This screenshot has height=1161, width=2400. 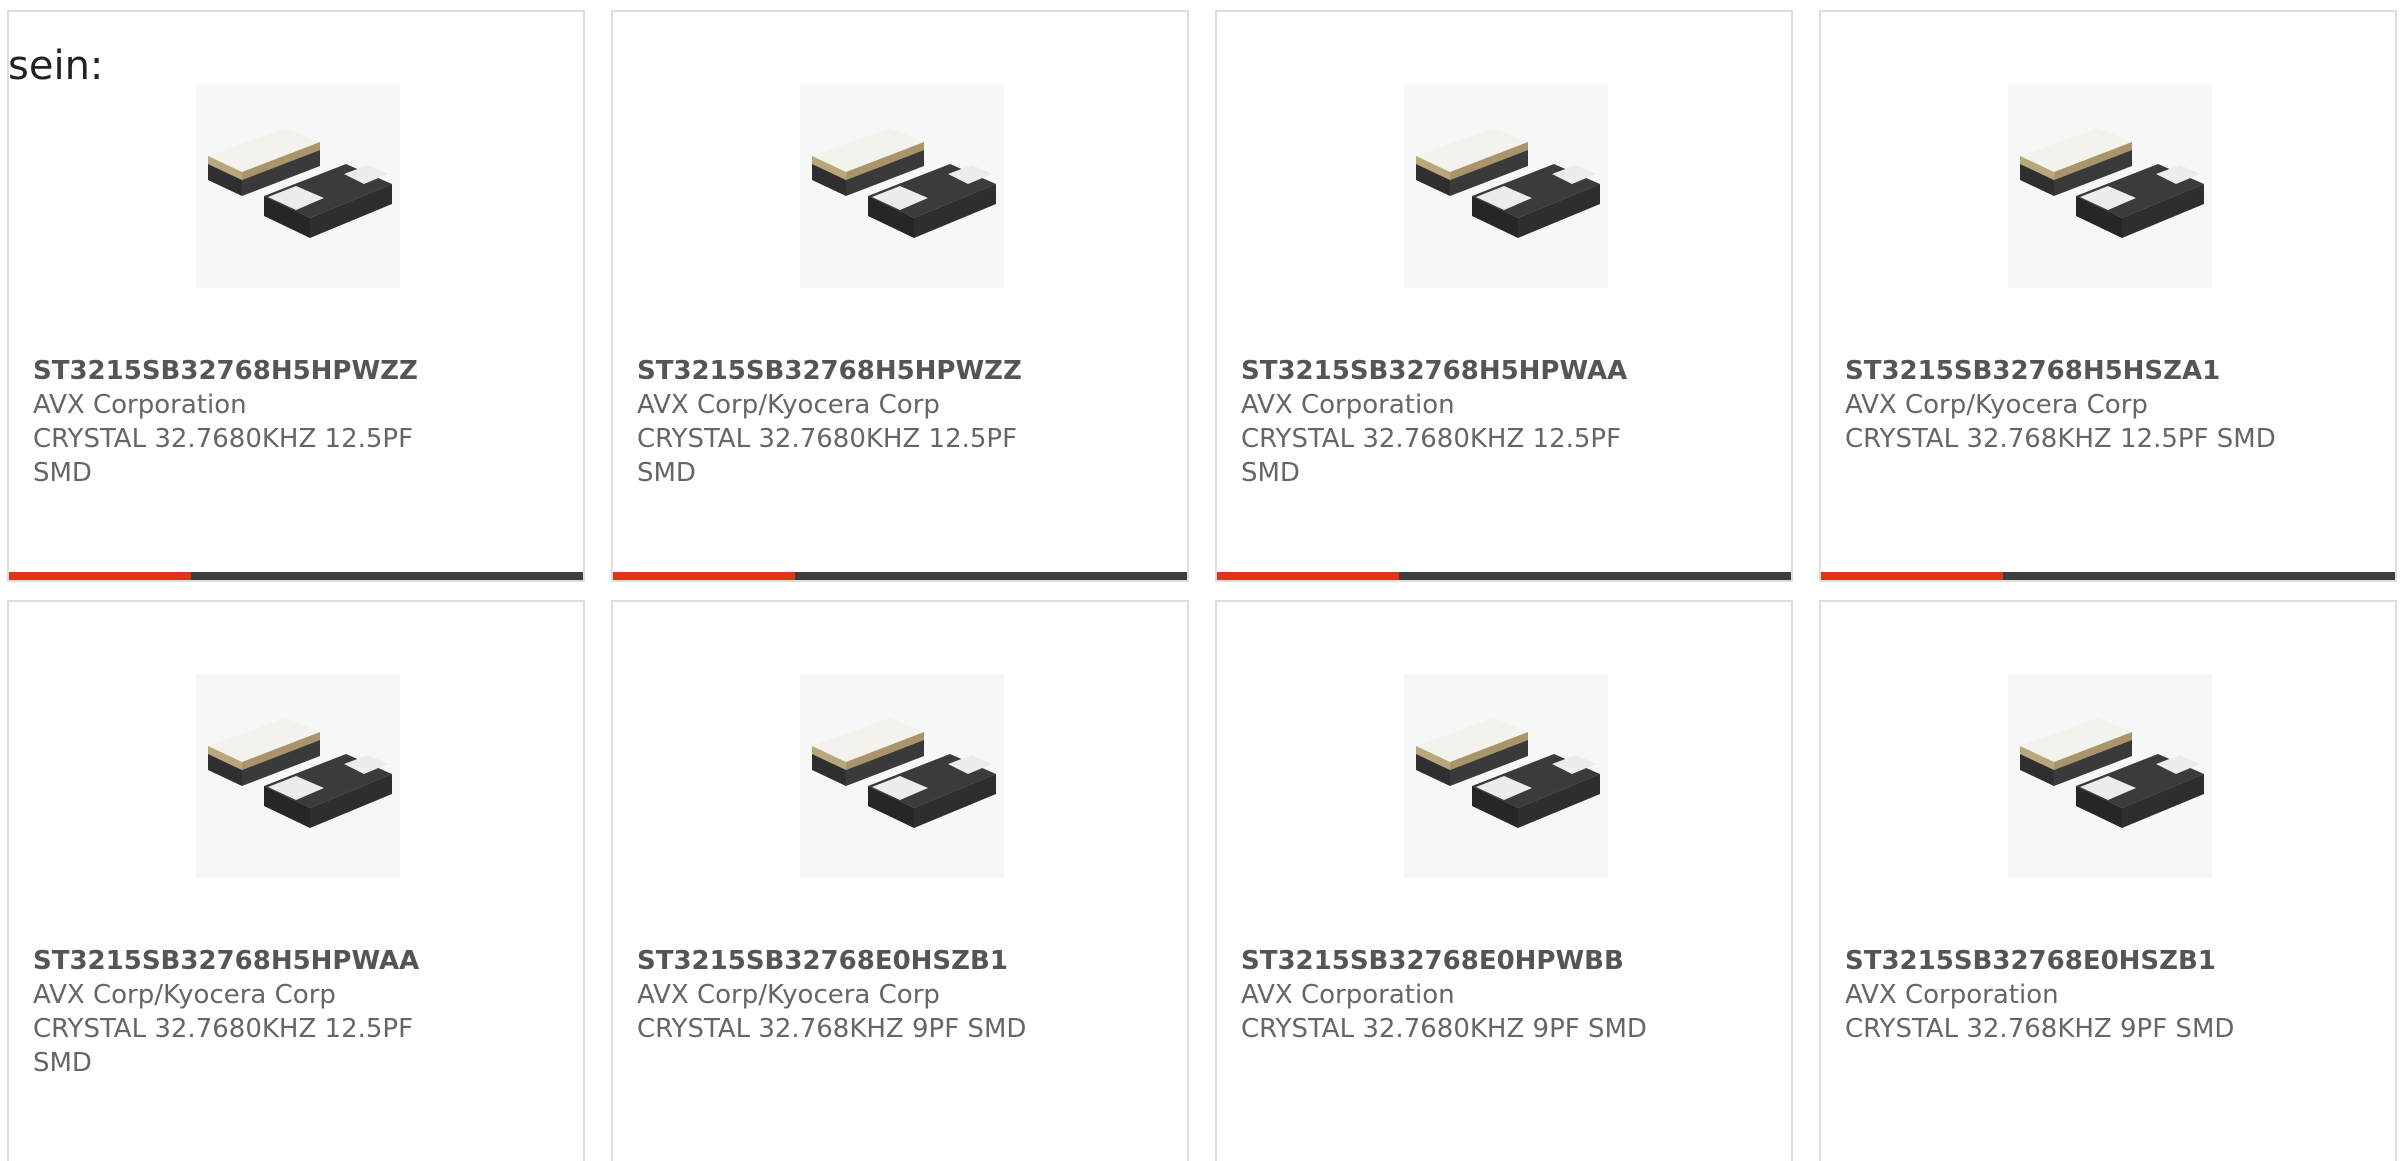 What do you see at coordinates (1501, 961) in the screenshot?
I see `part-number-link: ST3215SB32768E0HPWBB` at bounding box center [1501, 961].